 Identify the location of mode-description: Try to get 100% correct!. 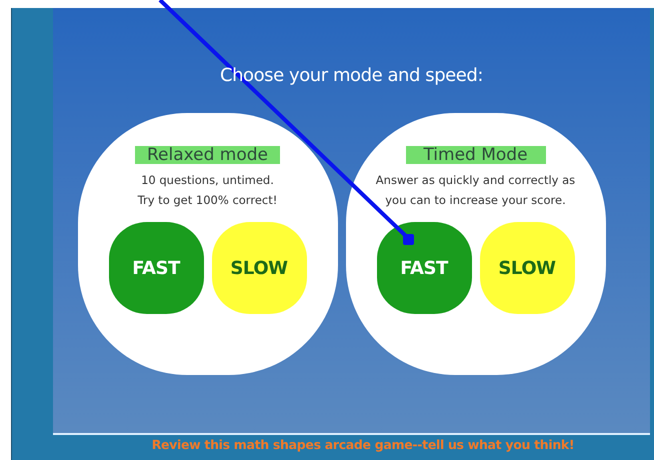
(208, 200).